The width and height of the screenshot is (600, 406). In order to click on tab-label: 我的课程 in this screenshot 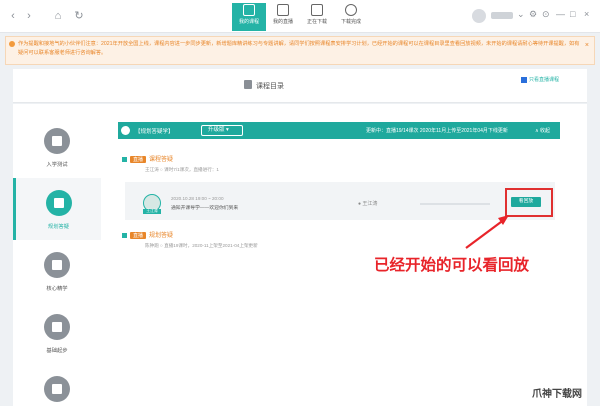, I will do `click(248, 22)`.